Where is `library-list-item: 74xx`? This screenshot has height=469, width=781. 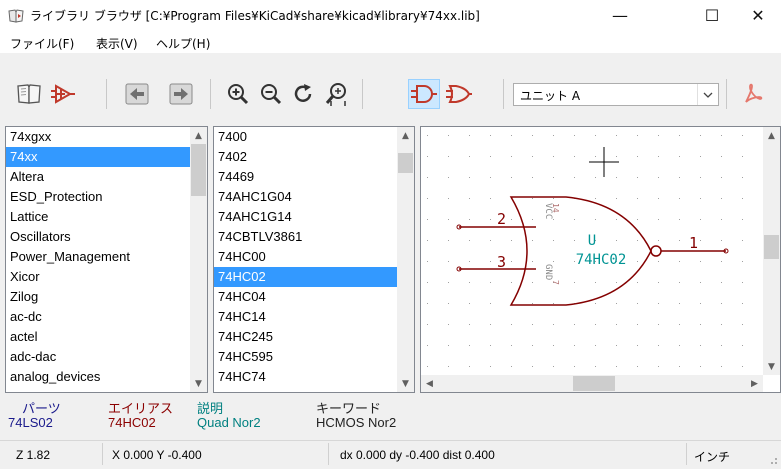 library-list-item: 74xx is located at coordinates (98, 157).